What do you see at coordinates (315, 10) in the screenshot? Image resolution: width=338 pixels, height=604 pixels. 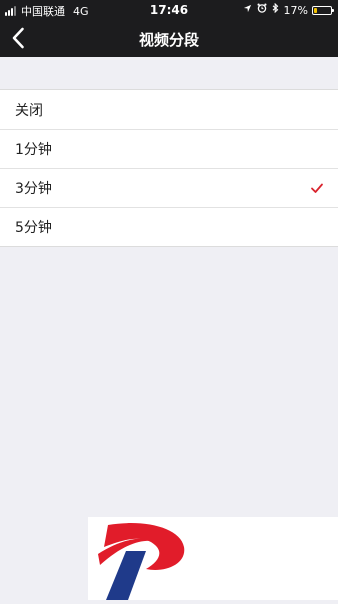 I see `battery-fill` at bounding box center [315, 10].